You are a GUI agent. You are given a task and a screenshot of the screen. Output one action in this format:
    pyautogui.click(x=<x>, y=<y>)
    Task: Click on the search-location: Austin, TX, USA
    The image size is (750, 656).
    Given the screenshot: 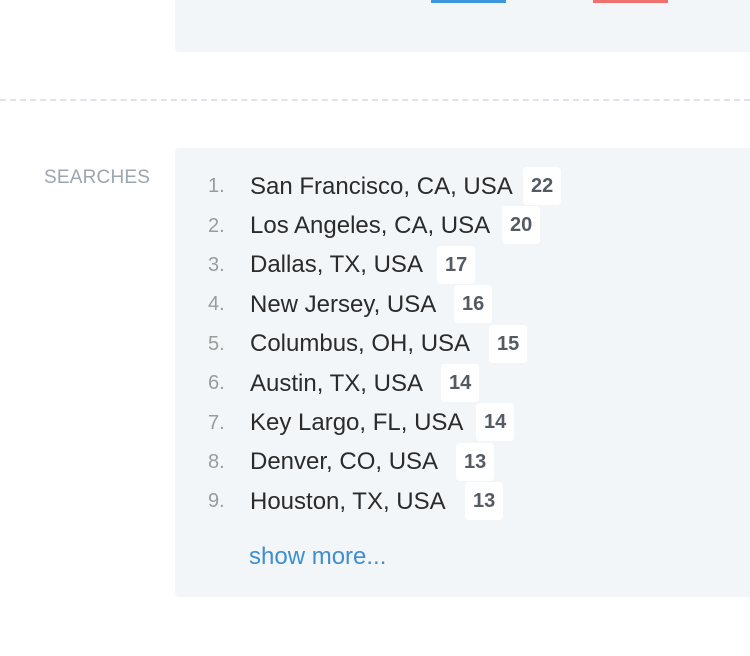 What is the action you would take?
    pyautogui.click(x=336, y=383)
    